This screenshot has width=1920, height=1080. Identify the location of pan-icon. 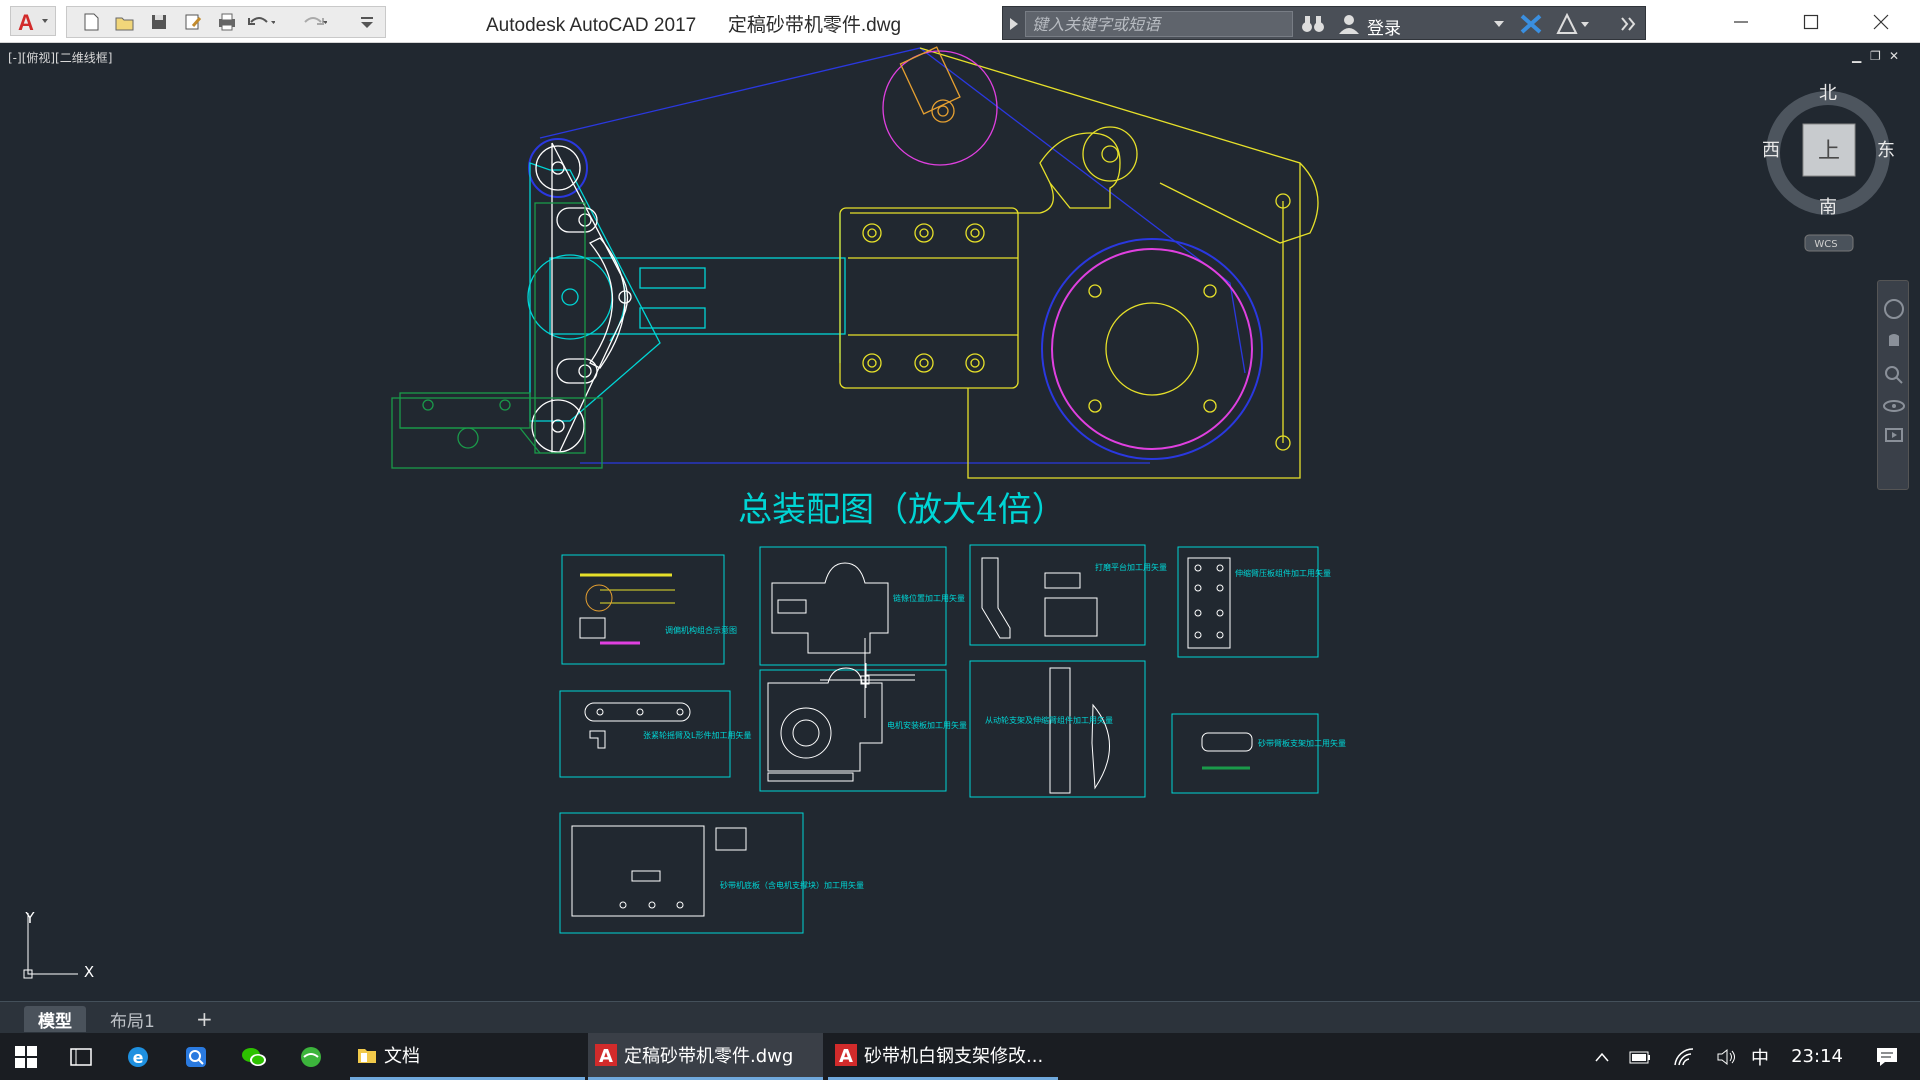
(1894, 340).